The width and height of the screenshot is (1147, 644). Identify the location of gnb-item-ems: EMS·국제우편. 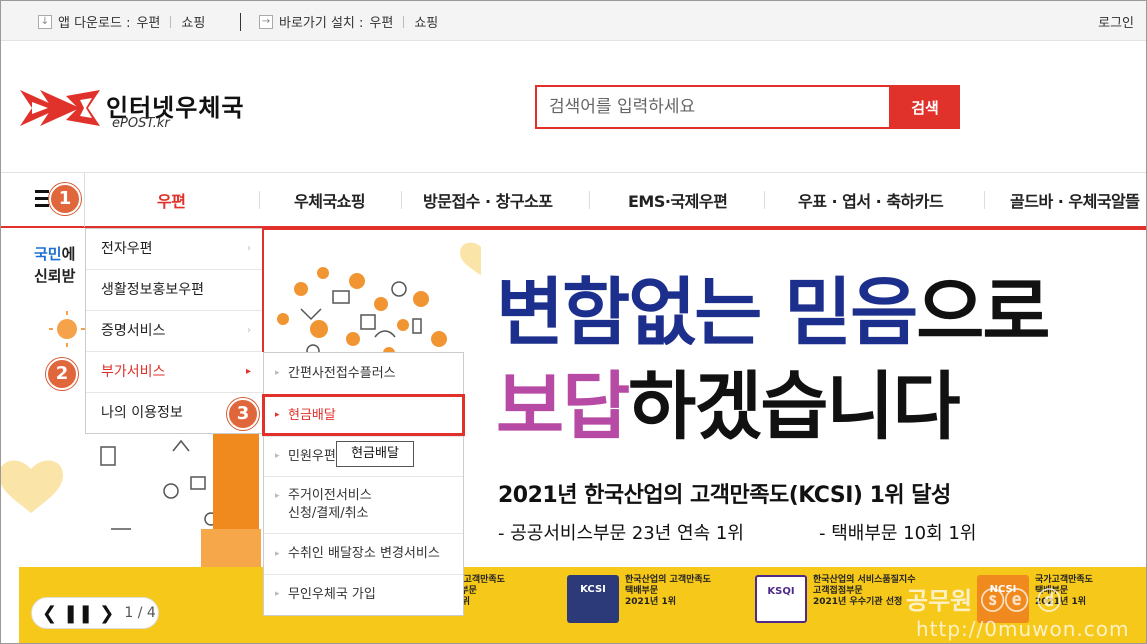
(678, 200).